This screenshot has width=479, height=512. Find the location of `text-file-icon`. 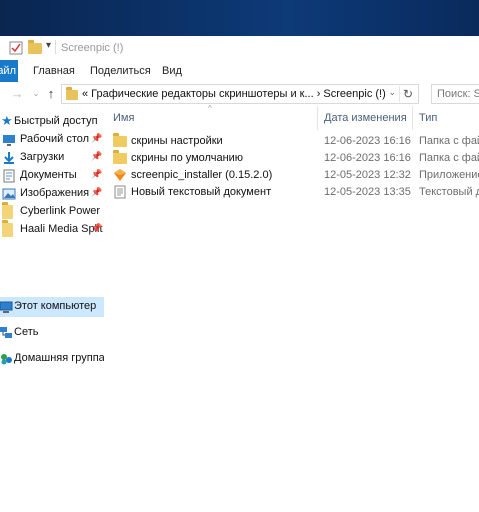

text-file-icon is located at coordinates (120, 192).